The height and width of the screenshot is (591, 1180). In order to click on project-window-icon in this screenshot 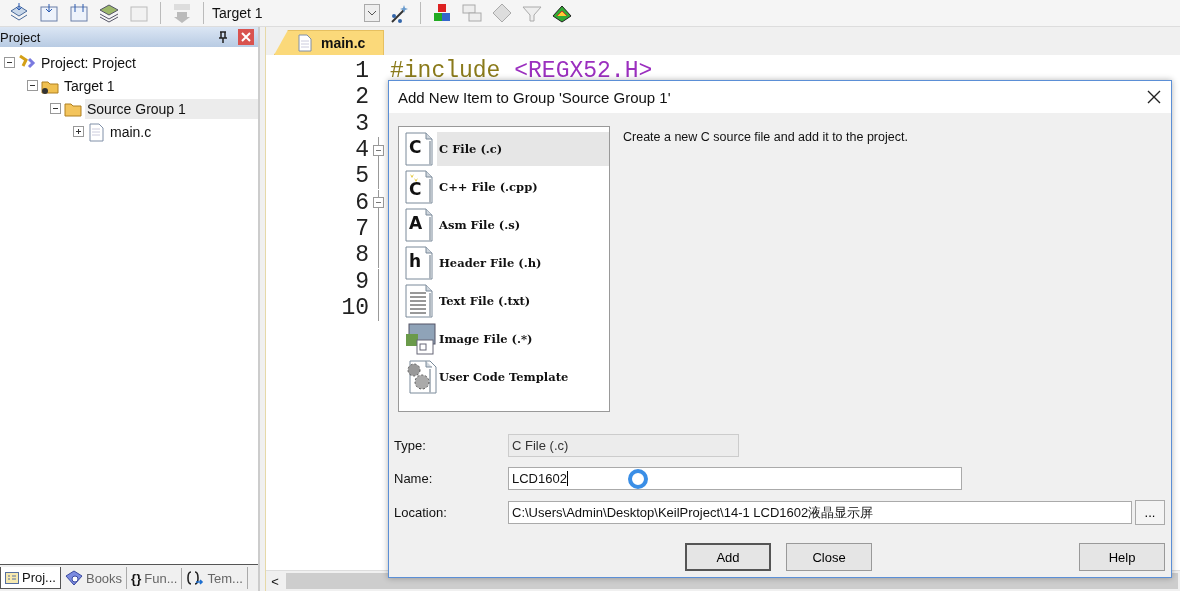, I will do `click(12, 577)`.